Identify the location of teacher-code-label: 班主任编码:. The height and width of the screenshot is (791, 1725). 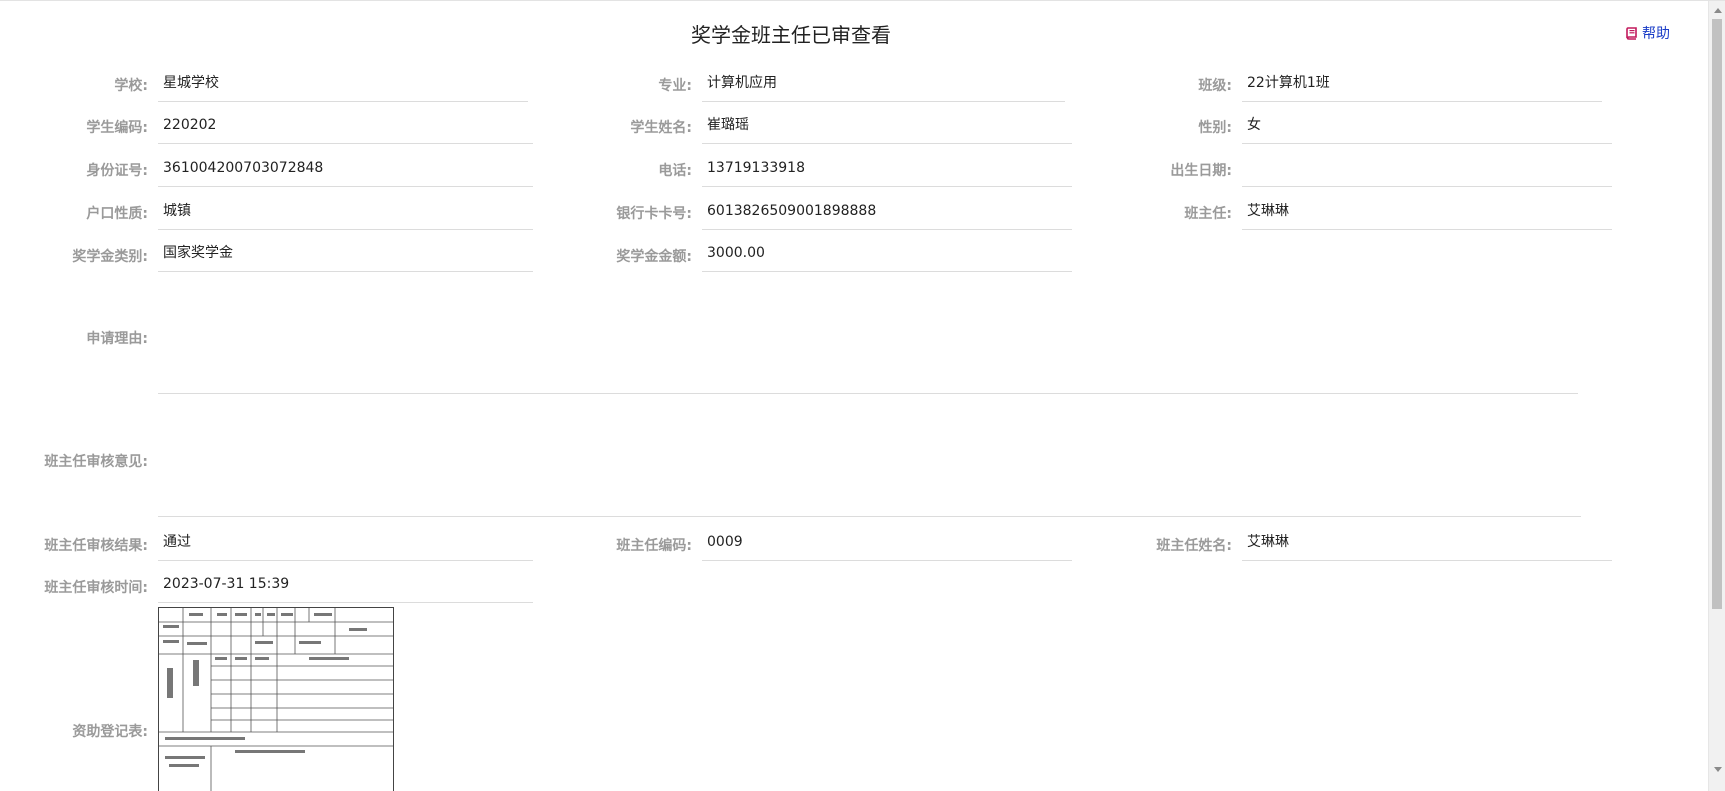
(654, 546).